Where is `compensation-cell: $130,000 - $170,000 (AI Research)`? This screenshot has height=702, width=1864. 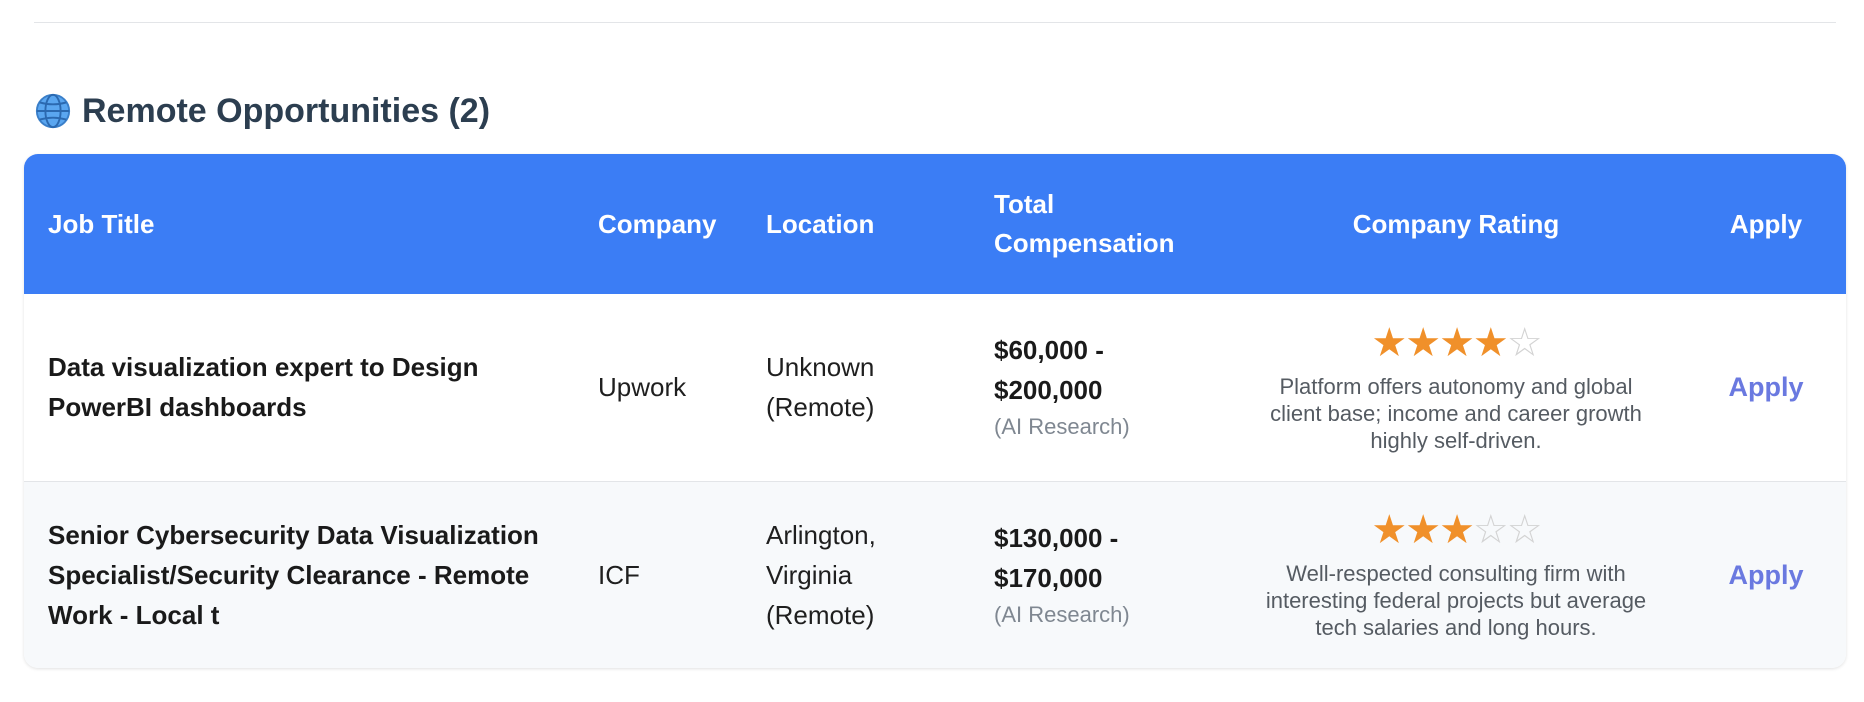 compensation-cell: $130,000 - $170,000 (AI Research) is located at coordinates (1098, 574).